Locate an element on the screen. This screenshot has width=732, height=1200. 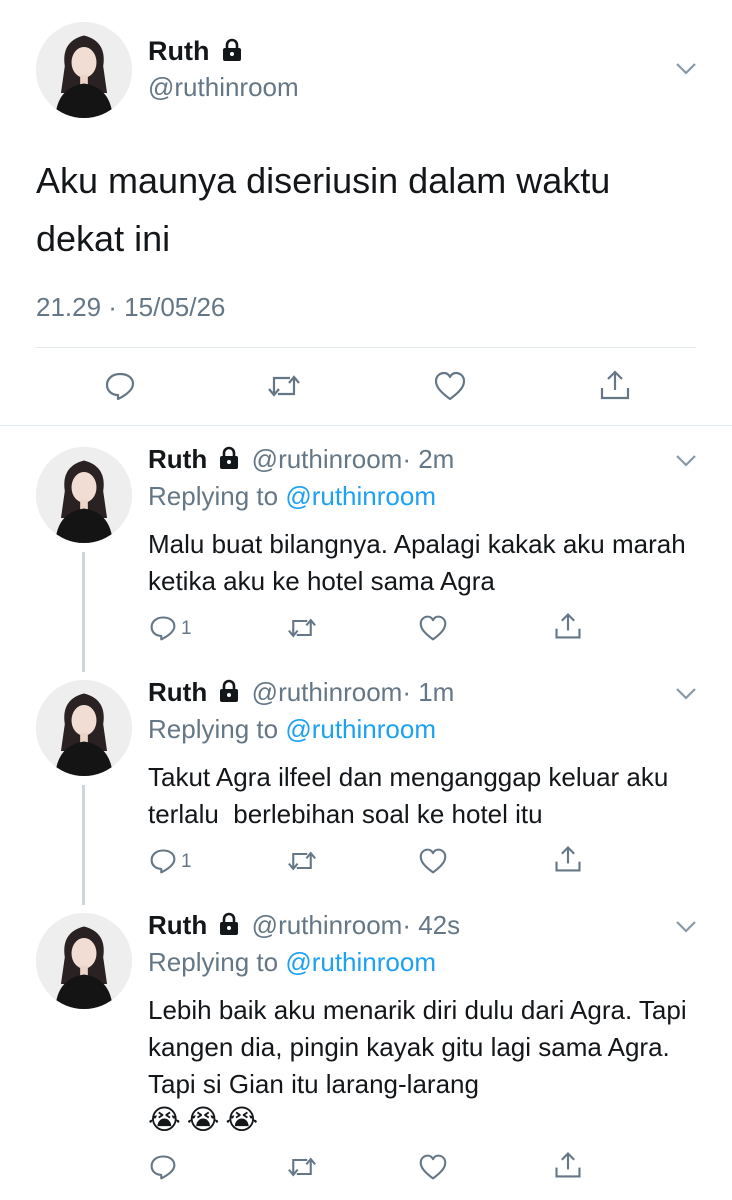
emoji-text: 😭😭😭 is located at coordinates (206, 1119).